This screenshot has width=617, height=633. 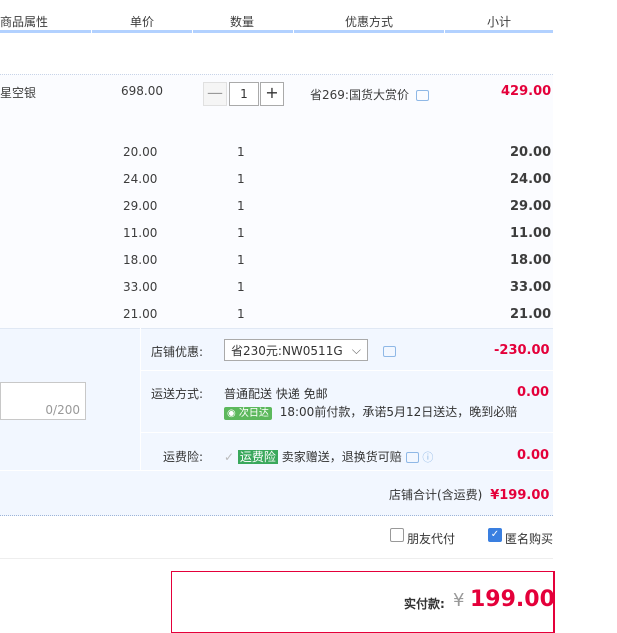 What do you see at coordinates (529, 539) in the screenshot?
I see `anonymous-label: 匿名购买` at bounding box center [529, 539].